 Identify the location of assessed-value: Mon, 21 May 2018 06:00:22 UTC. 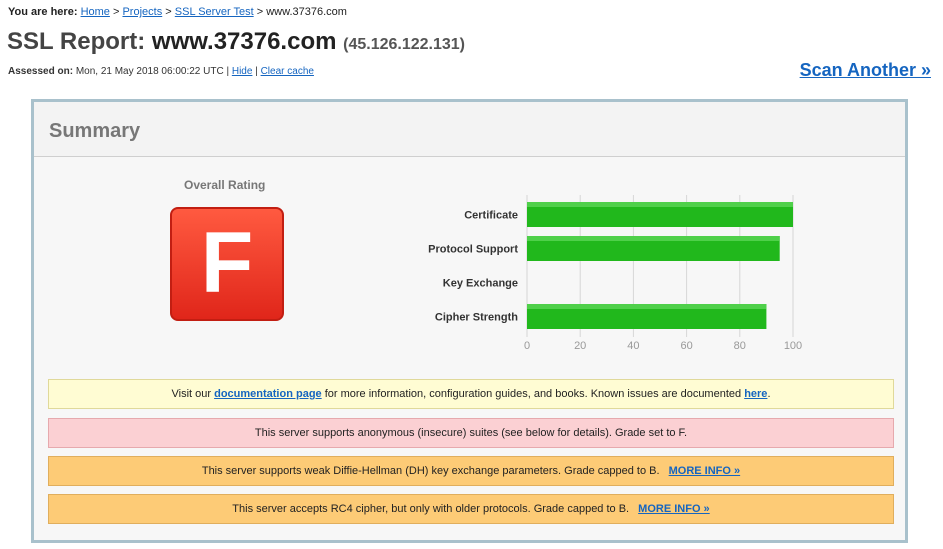
(149, 71).